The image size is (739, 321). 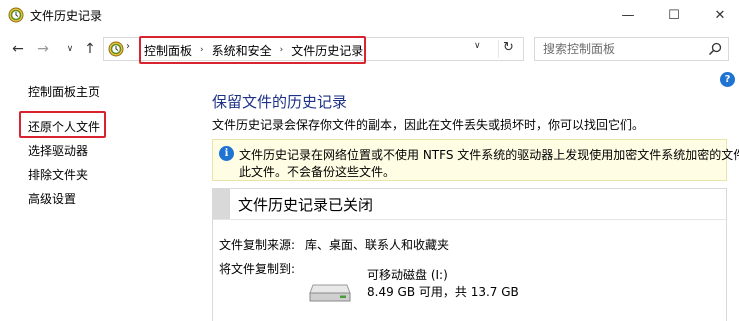 What do you see at coordinates (18, 49) in the screenshot?
I see `back-arrow-icon: ←` at bounding box center [18, 49].